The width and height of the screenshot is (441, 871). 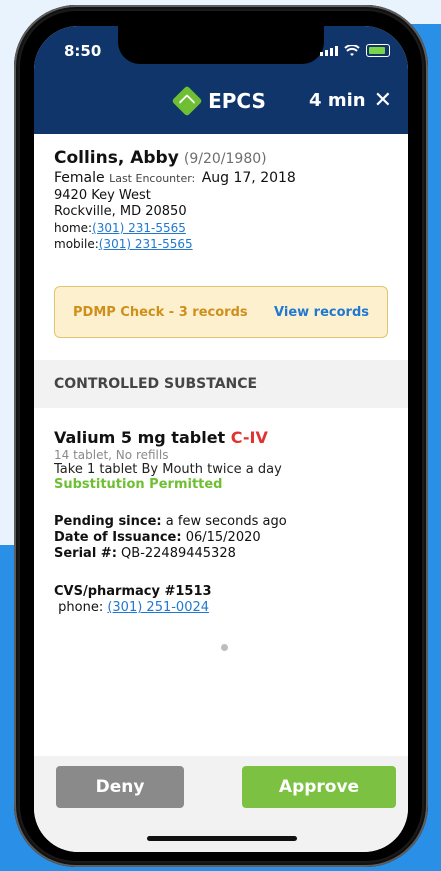 What do you see at coordinates (237, 101) in the screenshot?
I see `header-title: EPCS` at bounding box center [237, 101].